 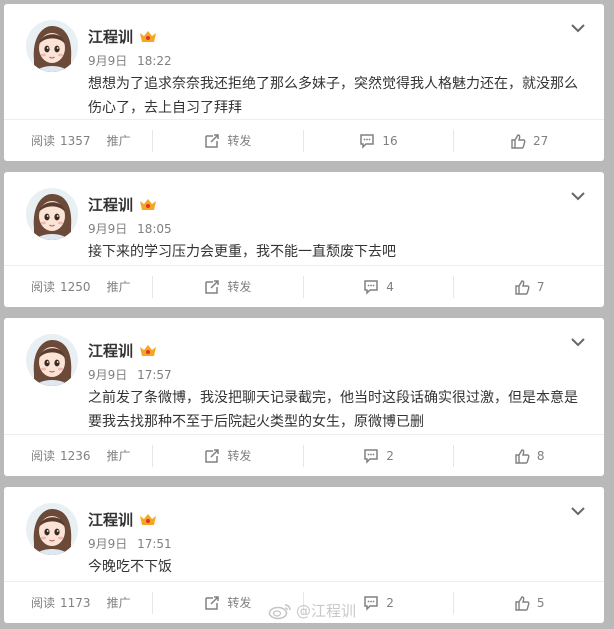 I want to click on post-footer: 阅读 1250 推广 转发 4 7, so click(x=304, y=286).